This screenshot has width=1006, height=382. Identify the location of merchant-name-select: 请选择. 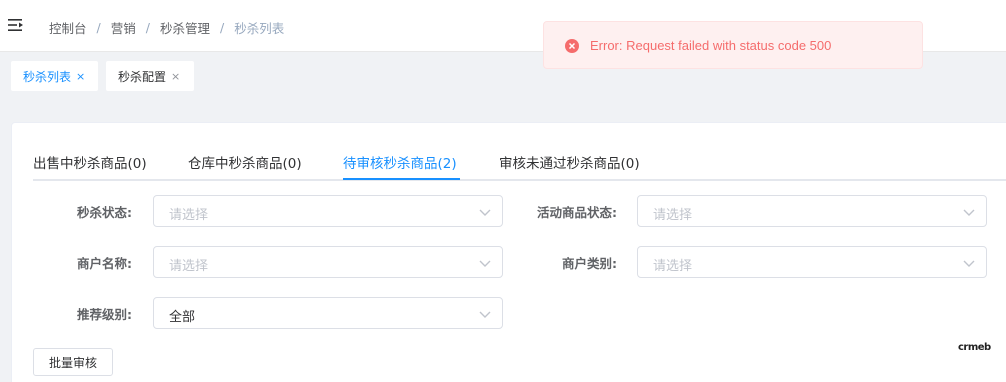
(328, 262).